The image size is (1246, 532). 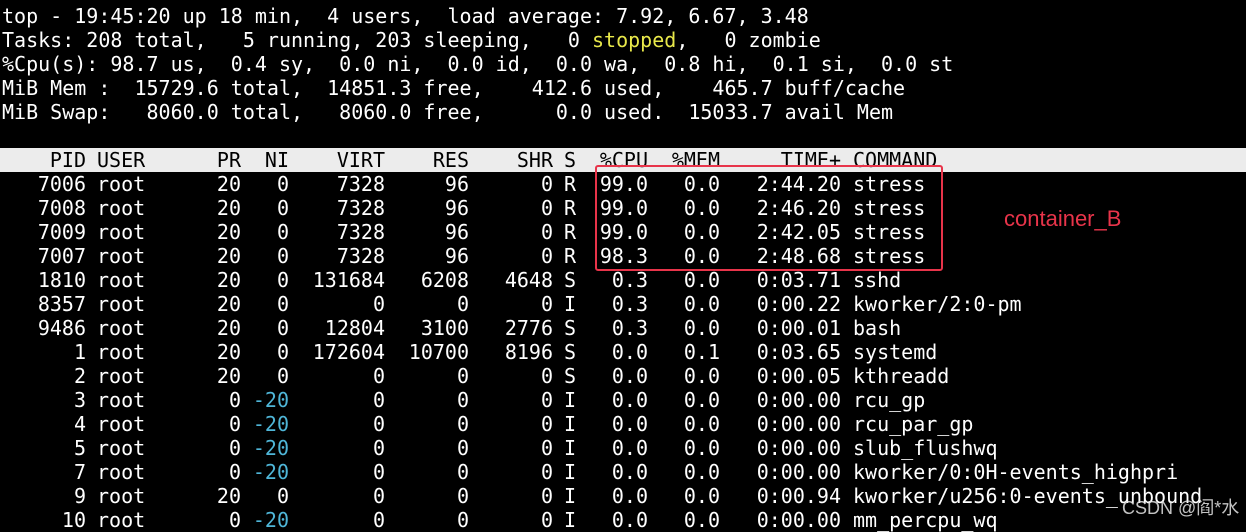 What do you see at coordinates (61, 304) in the screenshot?
I see `cell-pid: 8357` at bounding box center [61, 304].